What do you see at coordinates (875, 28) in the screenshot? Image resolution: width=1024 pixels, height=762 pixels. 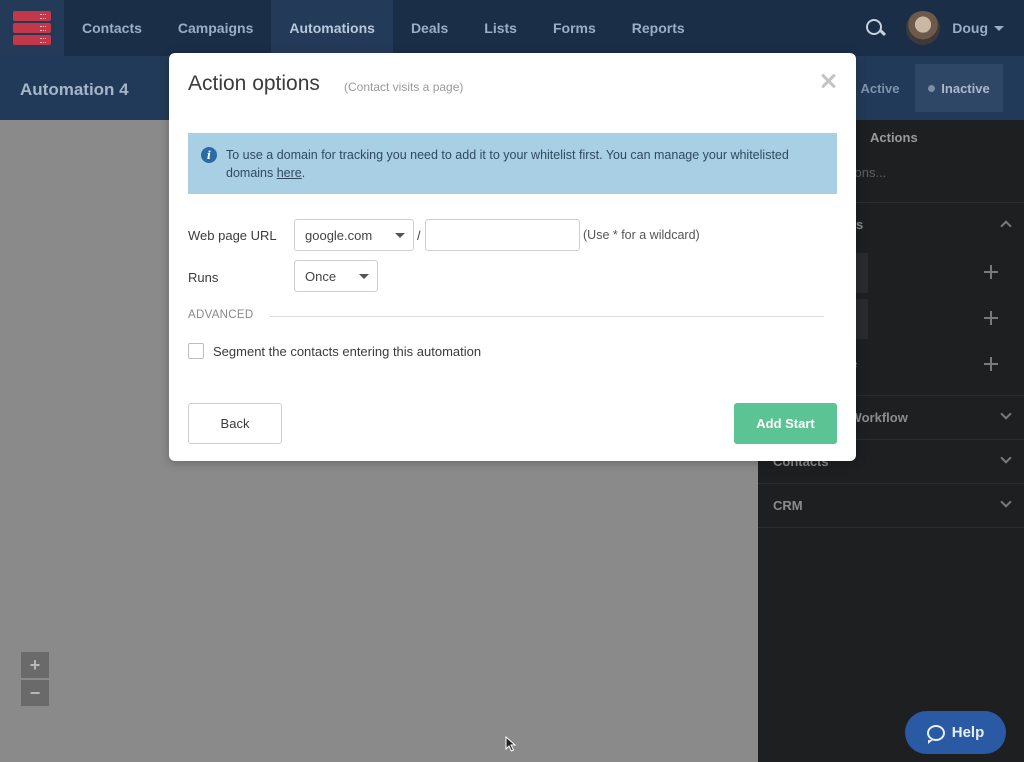 I see `search-icon` at bounding box center [875, 28].